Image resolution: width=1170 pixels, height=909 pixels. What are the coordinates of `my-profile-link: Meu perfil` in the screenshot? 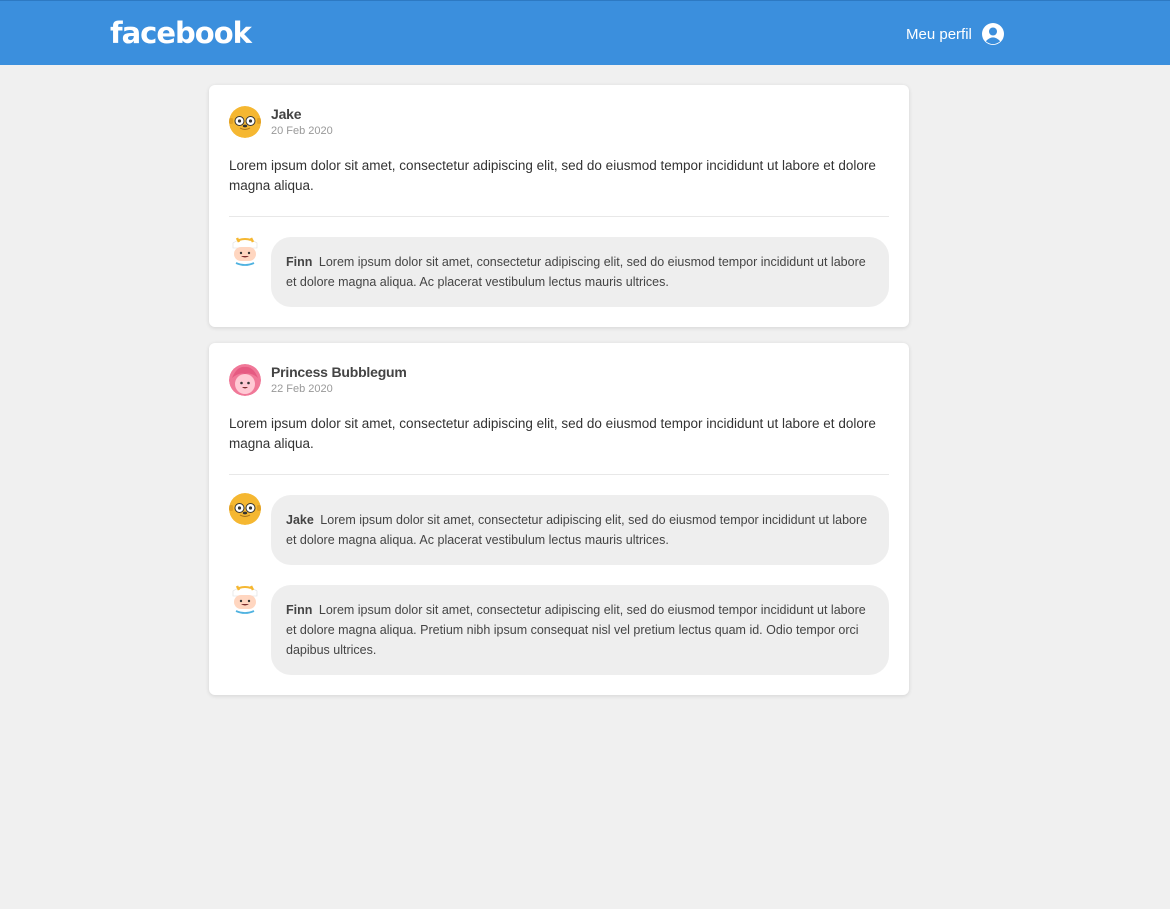 It's located at (955, 34).